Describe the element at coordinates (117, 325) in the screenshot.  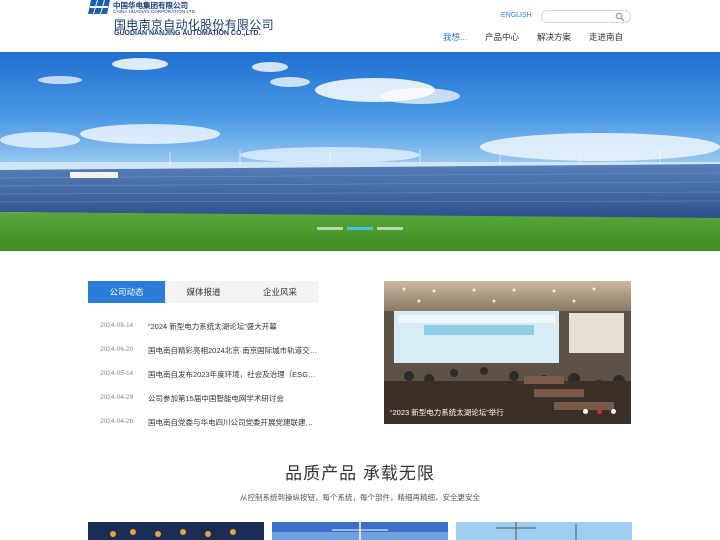
I see `news-date: 2024-08-14` at that location.